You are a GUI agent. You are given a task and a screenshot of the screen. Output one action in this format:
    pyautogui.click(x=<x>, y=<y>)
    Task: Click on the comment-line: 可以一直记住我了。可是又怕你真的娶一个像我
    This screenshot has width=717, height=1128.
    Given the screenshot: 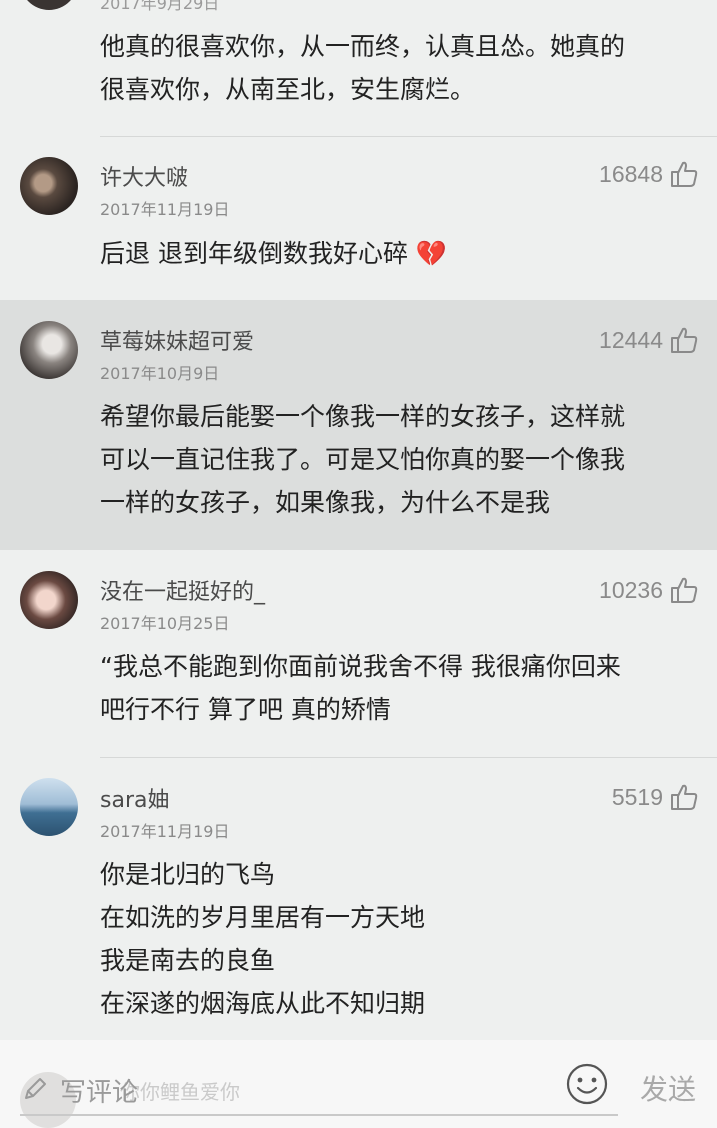 What is the action you would take?
    pyautogui.click(x=363, y=459)
    